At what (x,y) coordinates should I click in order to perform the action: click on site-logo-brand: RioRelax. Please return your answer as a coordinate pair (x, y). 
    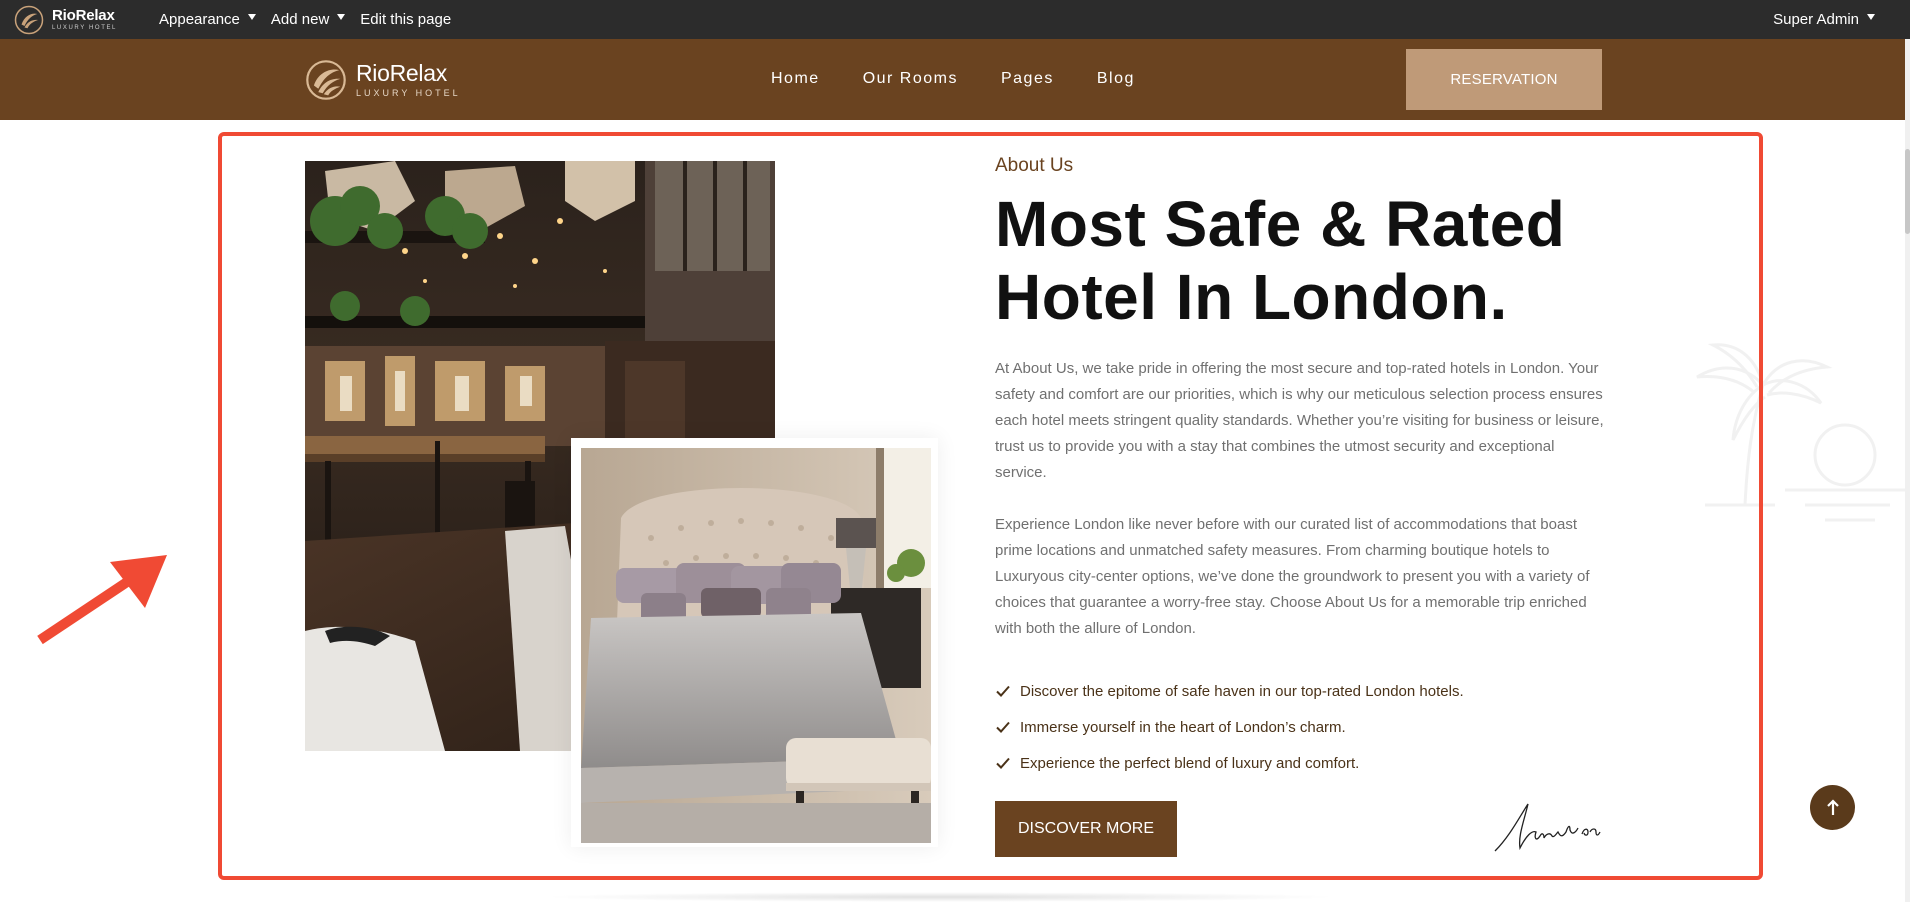
    Looking at the image, I should click on (401, 73).